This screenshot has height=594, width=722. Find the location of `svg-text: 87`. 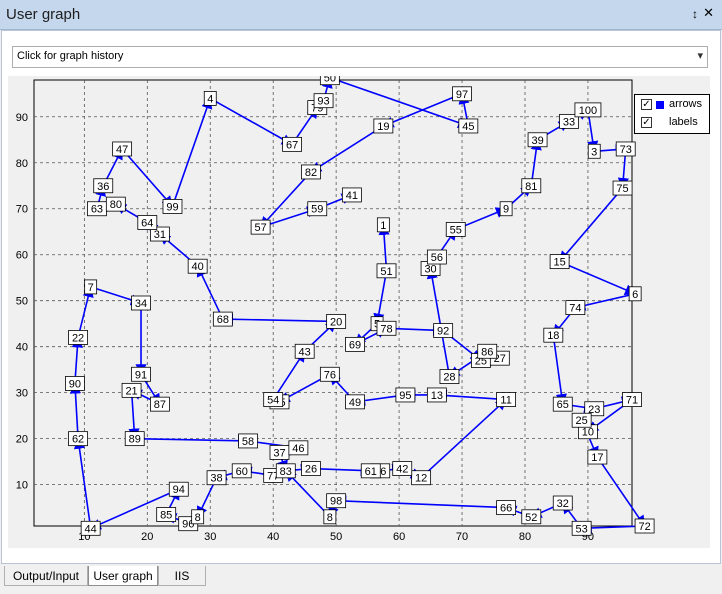

svg-text: 87 is located at coordinates (160, 405).